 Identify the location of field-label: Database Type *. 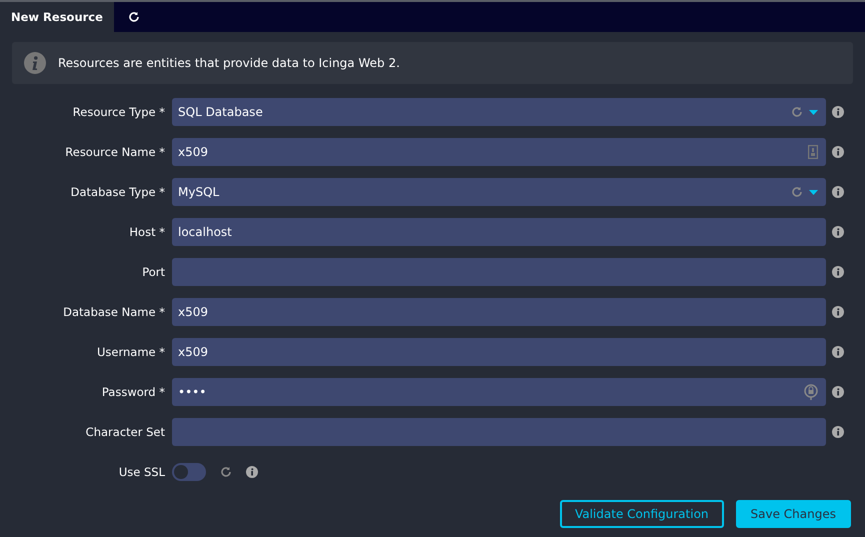
(118, 192).